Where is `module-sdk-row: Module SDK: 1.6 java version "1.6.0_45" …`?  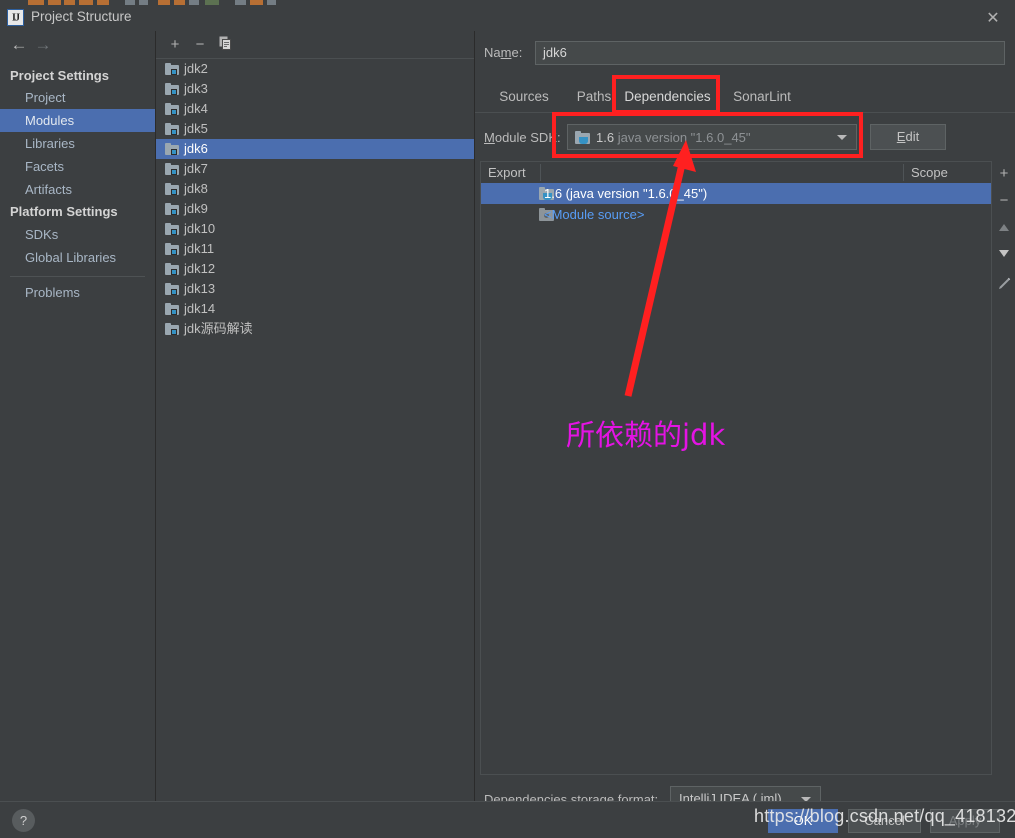
module-sdk-row: Module SDK: 1.6 java version "1.6.0_45" … is located at coordinates (745, 139).